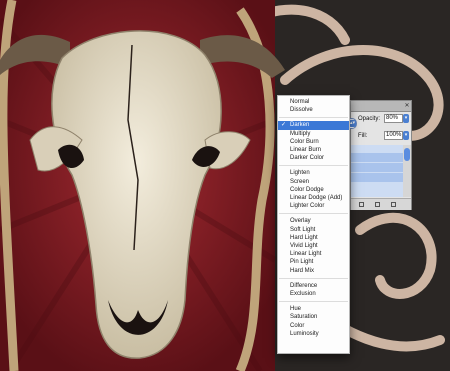 This screenshot has width=450, height=371. Describe the element at coordinates (302, 270) in the screenshot. I see `menu-item-label: Hard Mix` at that location.